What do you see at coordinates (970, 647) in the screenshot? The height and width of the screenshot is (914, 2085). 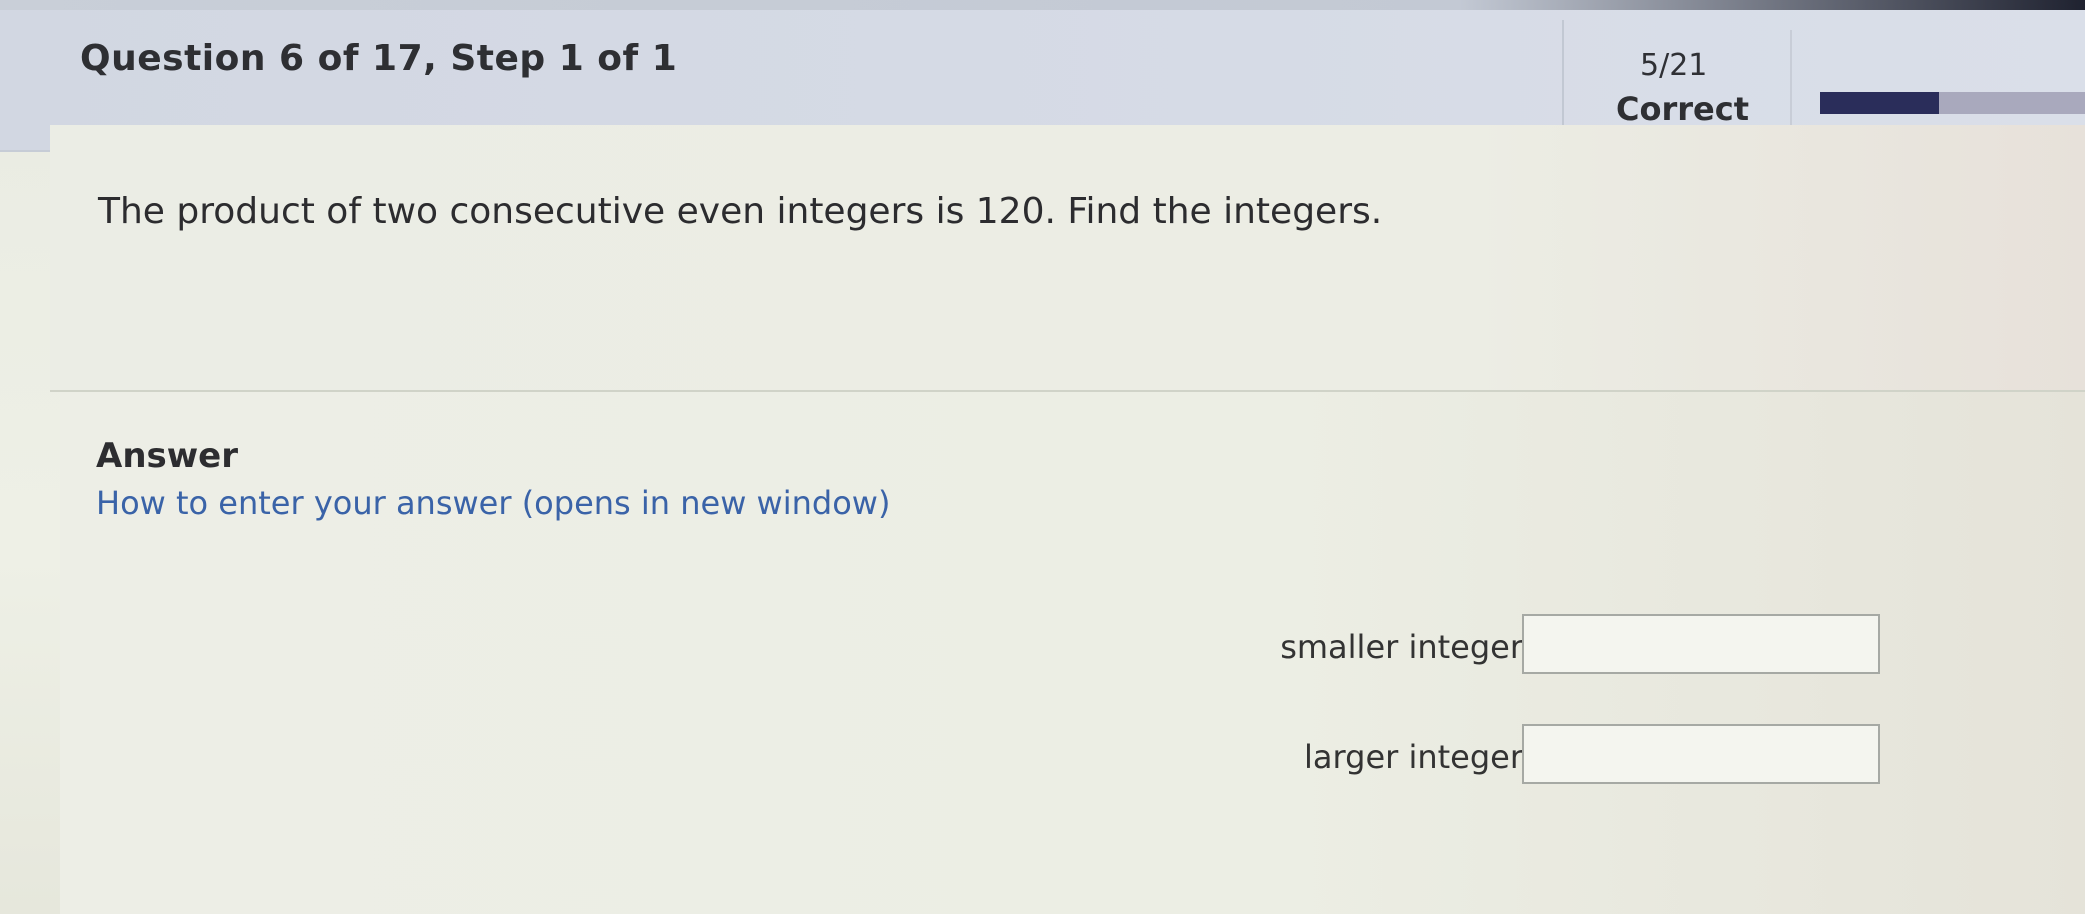 I see `smaller-integer-row: smaller integer =` at bounding box center [970, 647].